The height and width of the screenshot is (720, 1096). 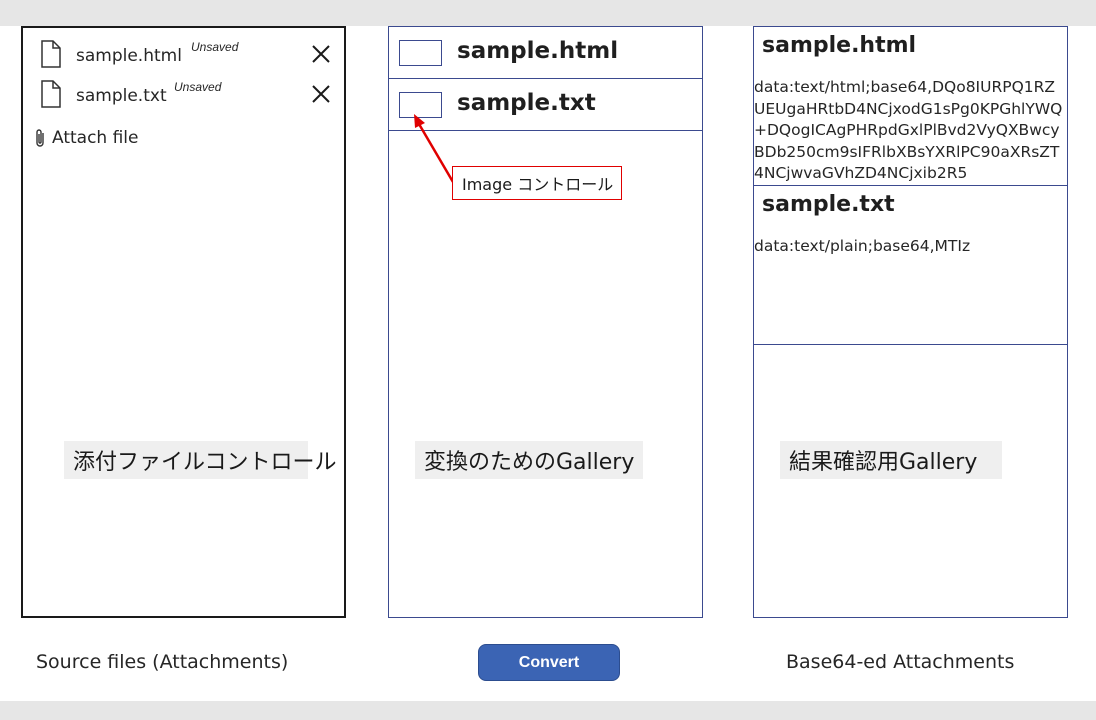 I want to click on gallery-item: sample.html, so click(x=545, y=53).